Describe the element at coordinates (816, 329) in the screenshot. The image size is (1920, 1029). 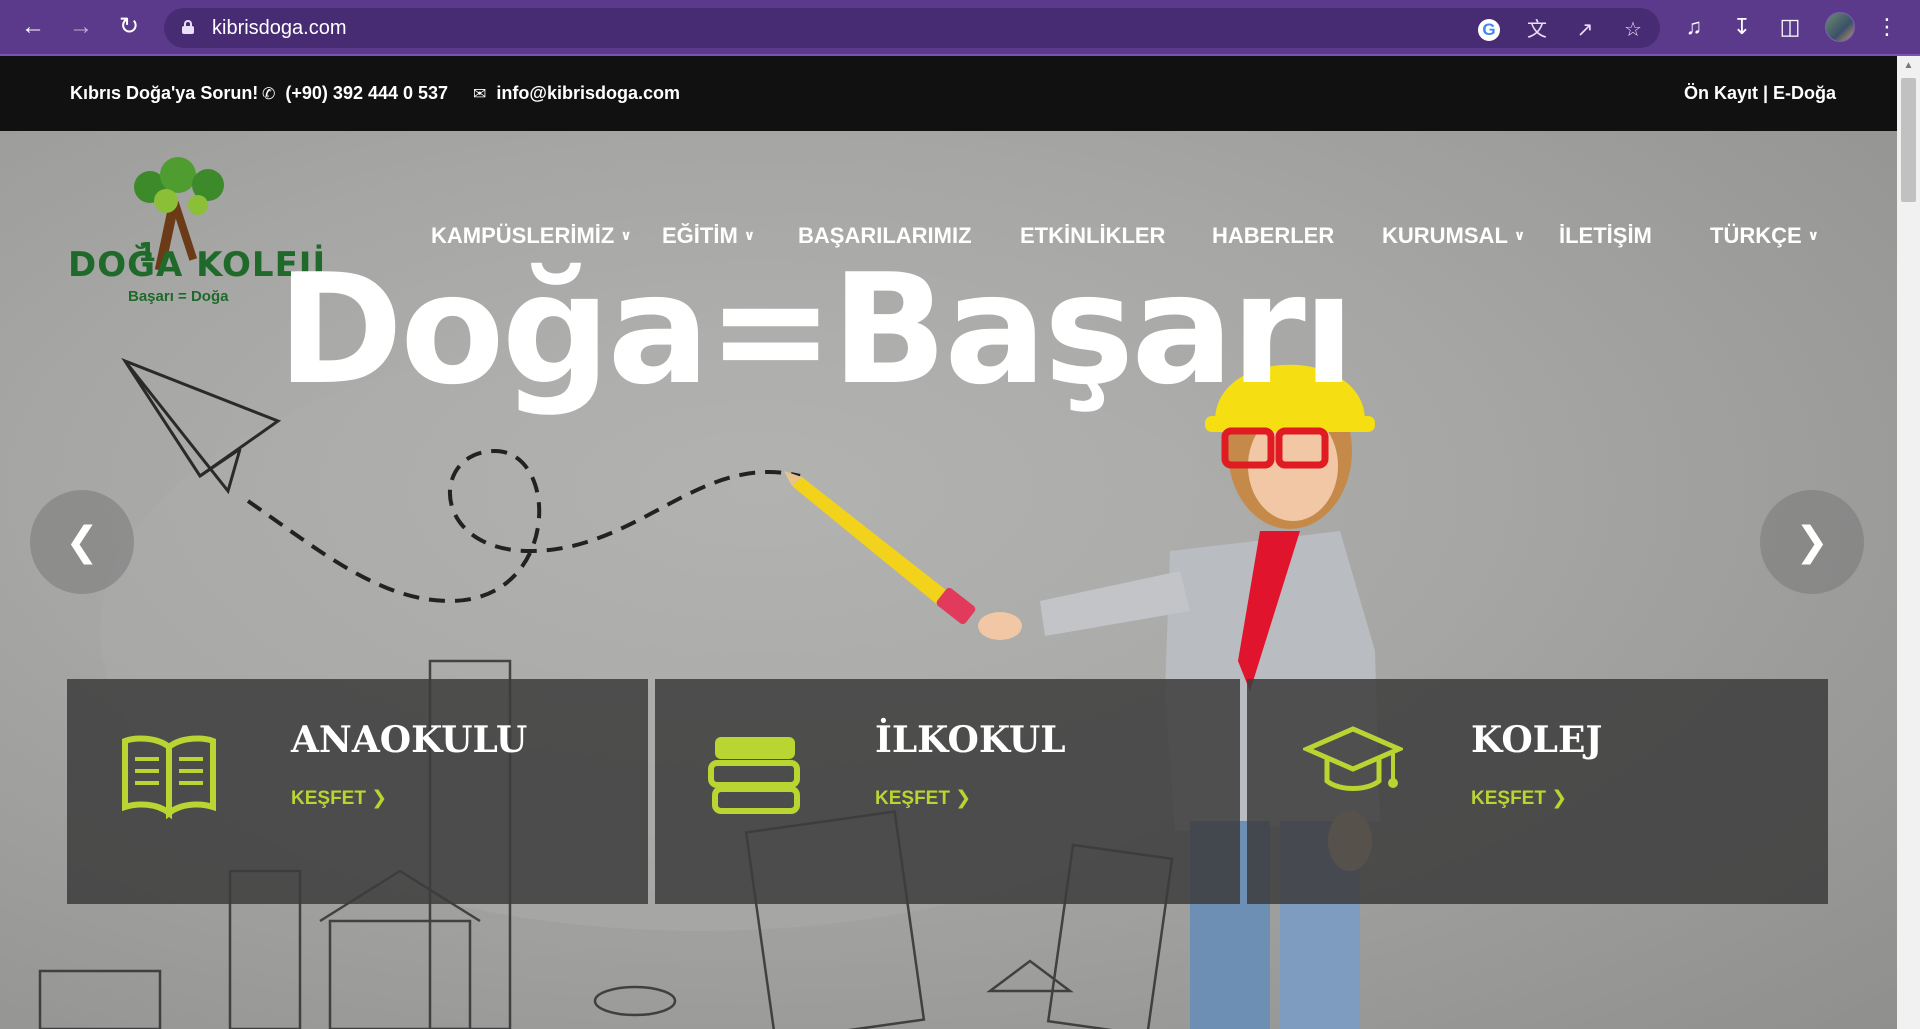
I see `hero-headline: Doğa=Başarı` at that location.